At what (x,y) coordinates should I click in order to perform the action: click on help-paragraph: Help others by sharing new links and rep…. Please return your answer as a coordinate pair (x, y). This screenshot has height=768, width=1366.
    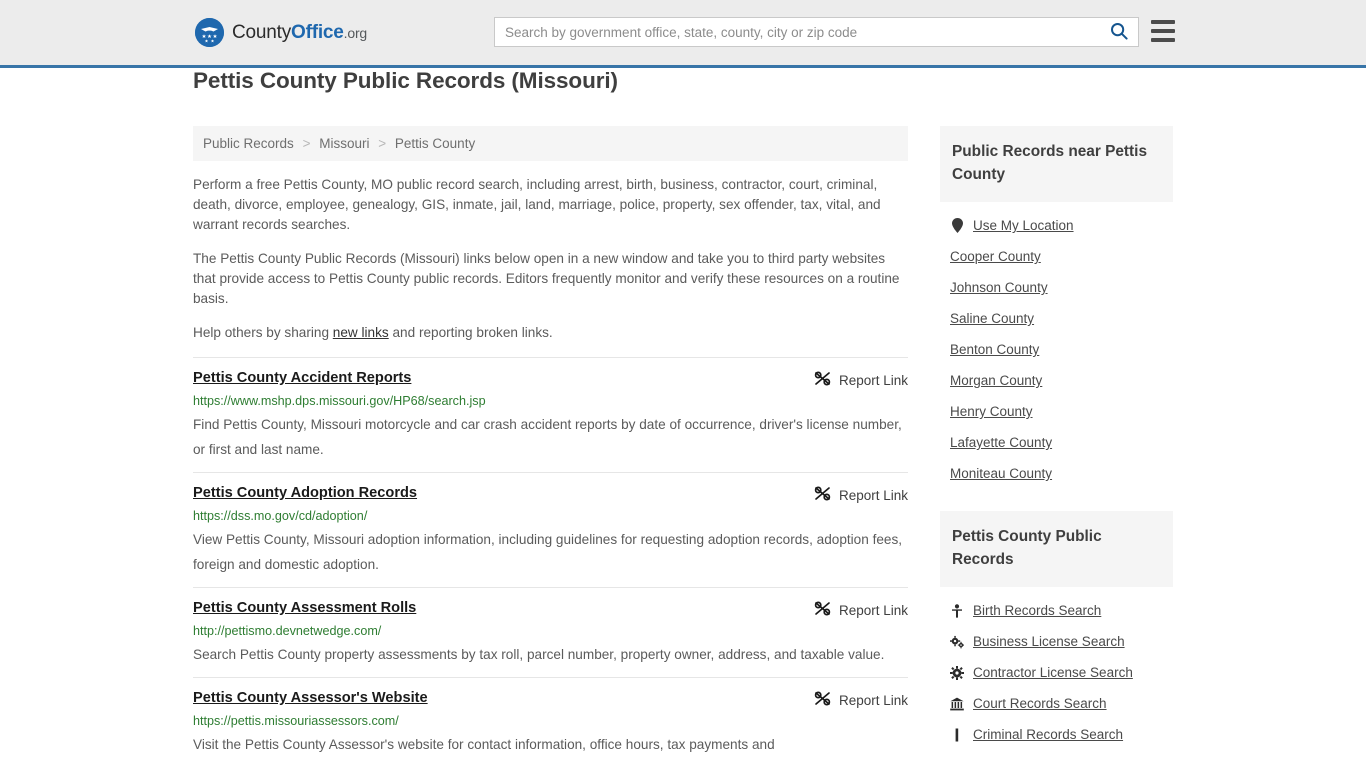
    Looking at the image, I should click on (550, 333).